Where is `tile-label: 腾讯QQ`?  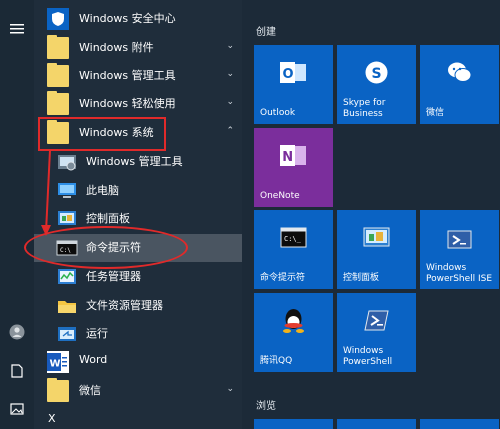
tile-label: 腾讯QQ is located at coordinates (276, 361).